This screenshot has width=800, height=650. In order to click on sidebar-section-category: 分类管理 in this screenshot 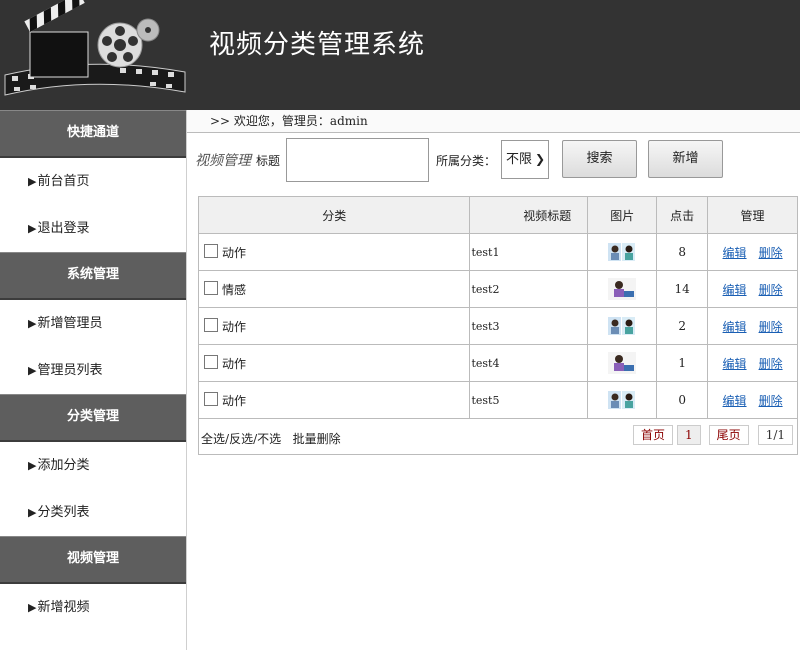, I will do `click(93, 418)`.